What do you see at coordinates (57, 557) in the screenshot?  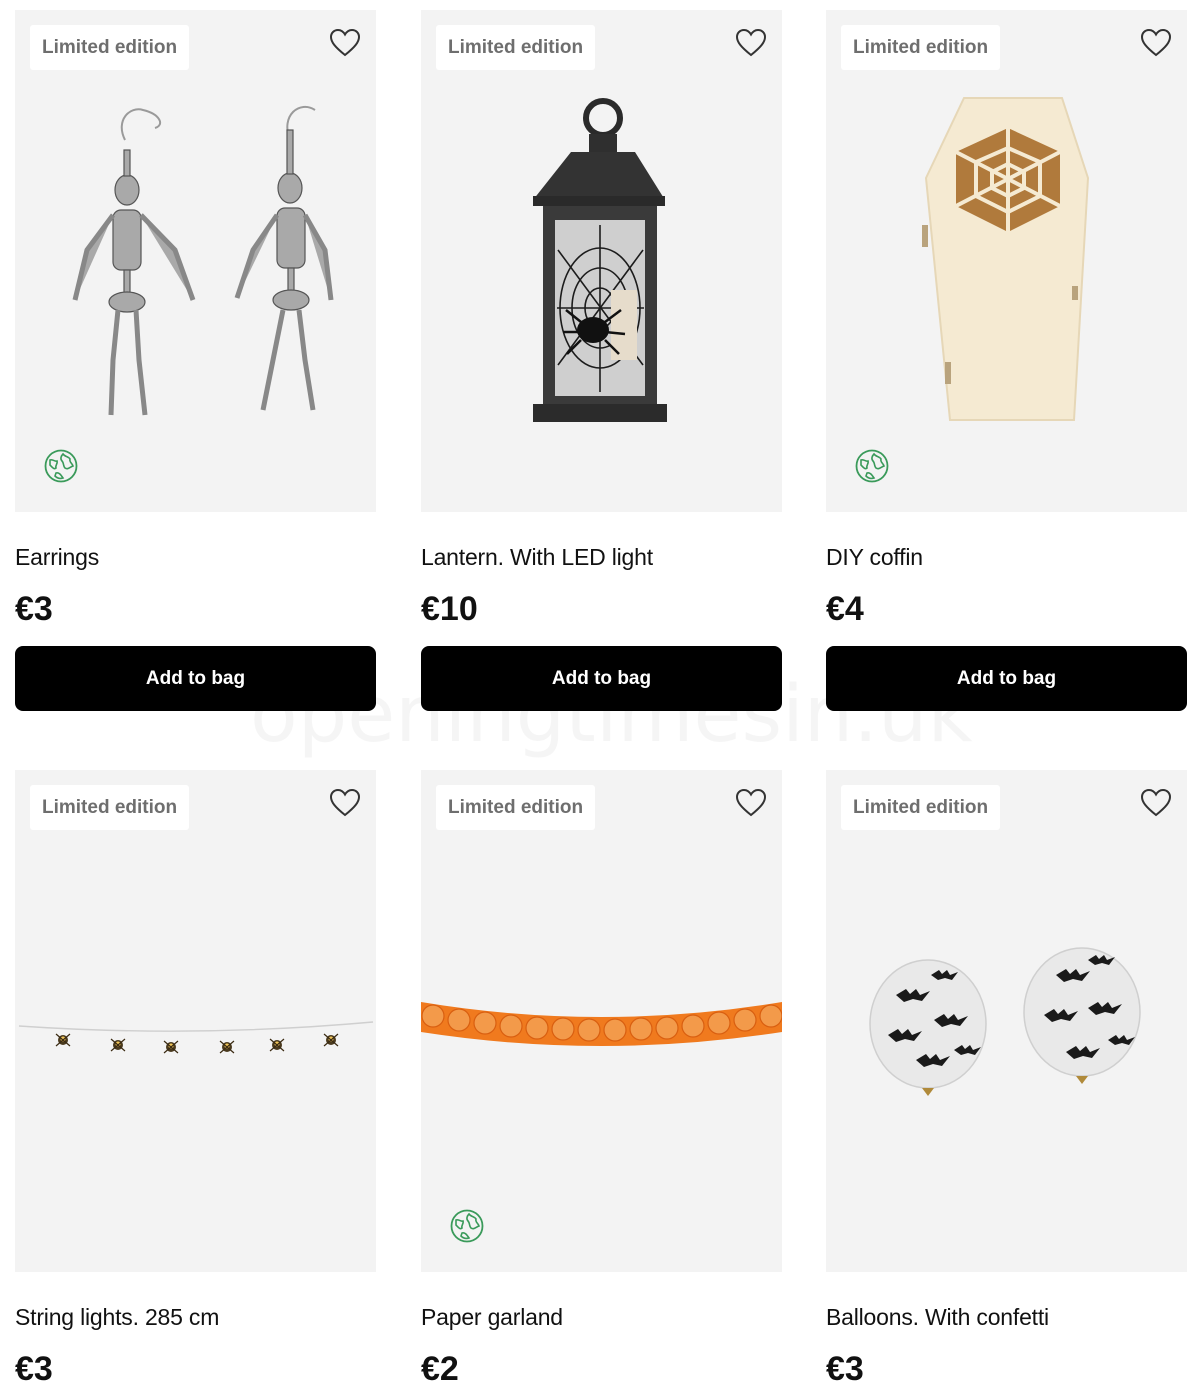 I see `product-name: Earrings` at bounding box center [57, 557].